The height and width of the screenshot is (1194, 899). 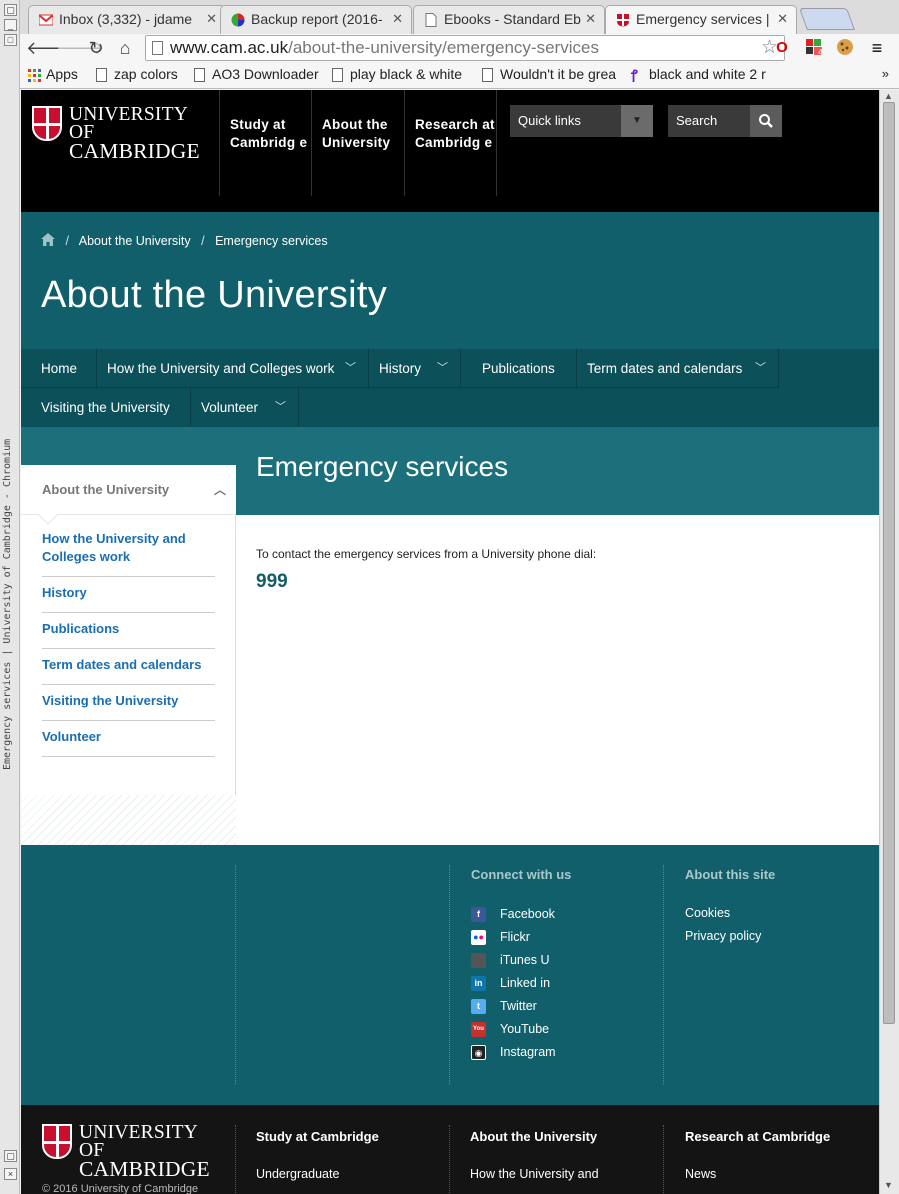 What do you see at coordinates (229, 47) in the screenshot?
I see `url-host: www.cam.ac.uk` at bounding box center [229, 47].